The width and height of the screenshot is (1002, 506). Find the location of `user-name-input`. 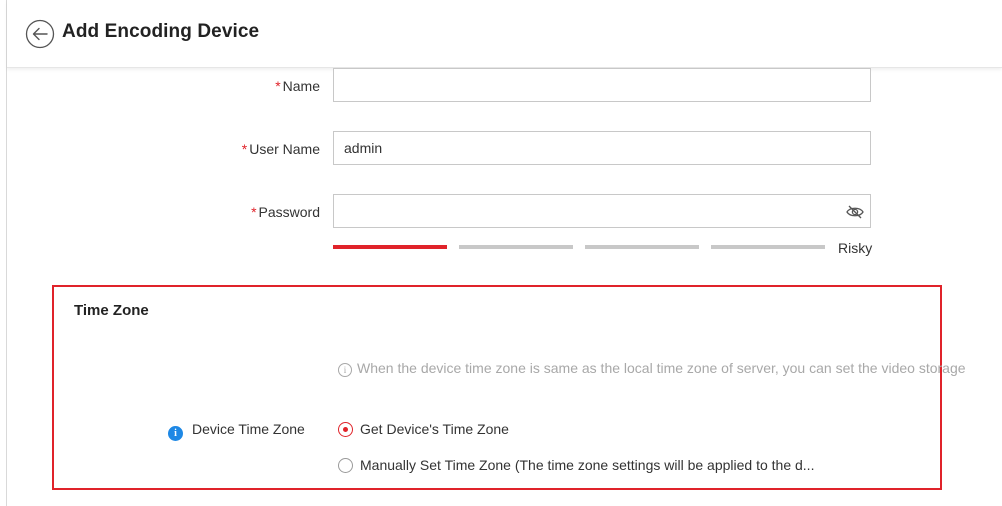

user-name-input is located at coordinates (602, 148).